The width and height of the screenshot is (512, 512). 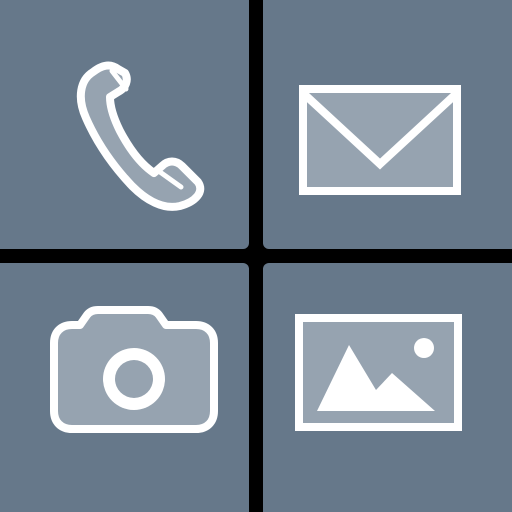 I want to click on image-icon, so click(x=378, y=372).